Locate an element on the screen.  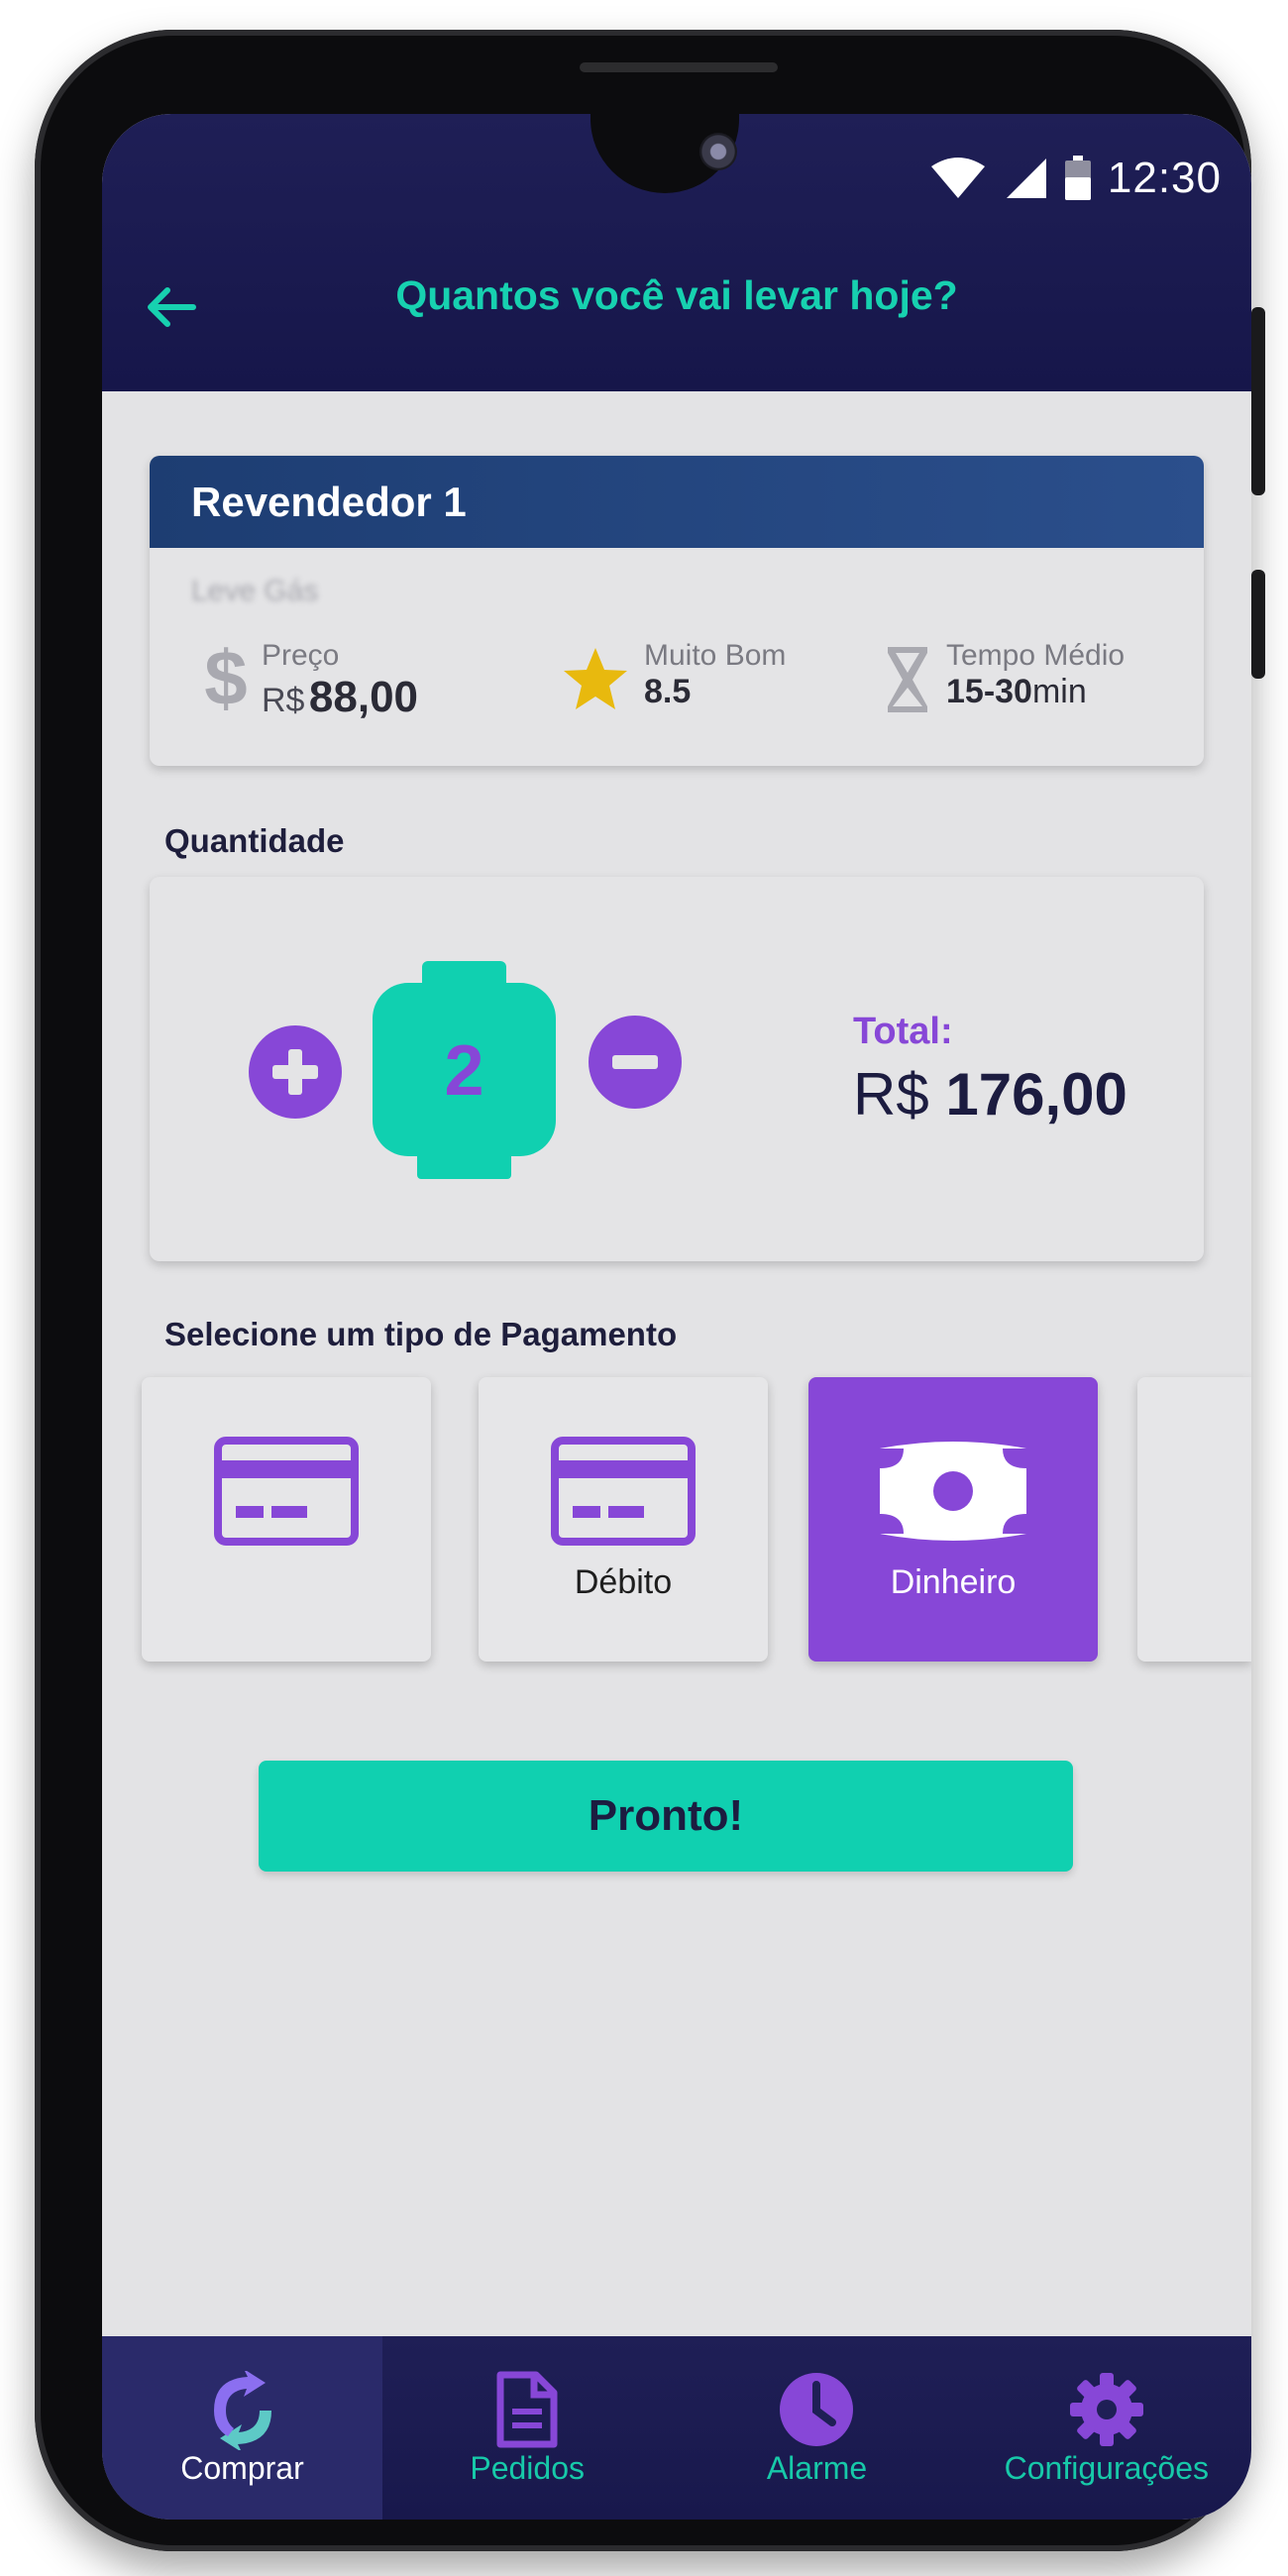
payment-option-credit is located at coordinates (286, 1519).